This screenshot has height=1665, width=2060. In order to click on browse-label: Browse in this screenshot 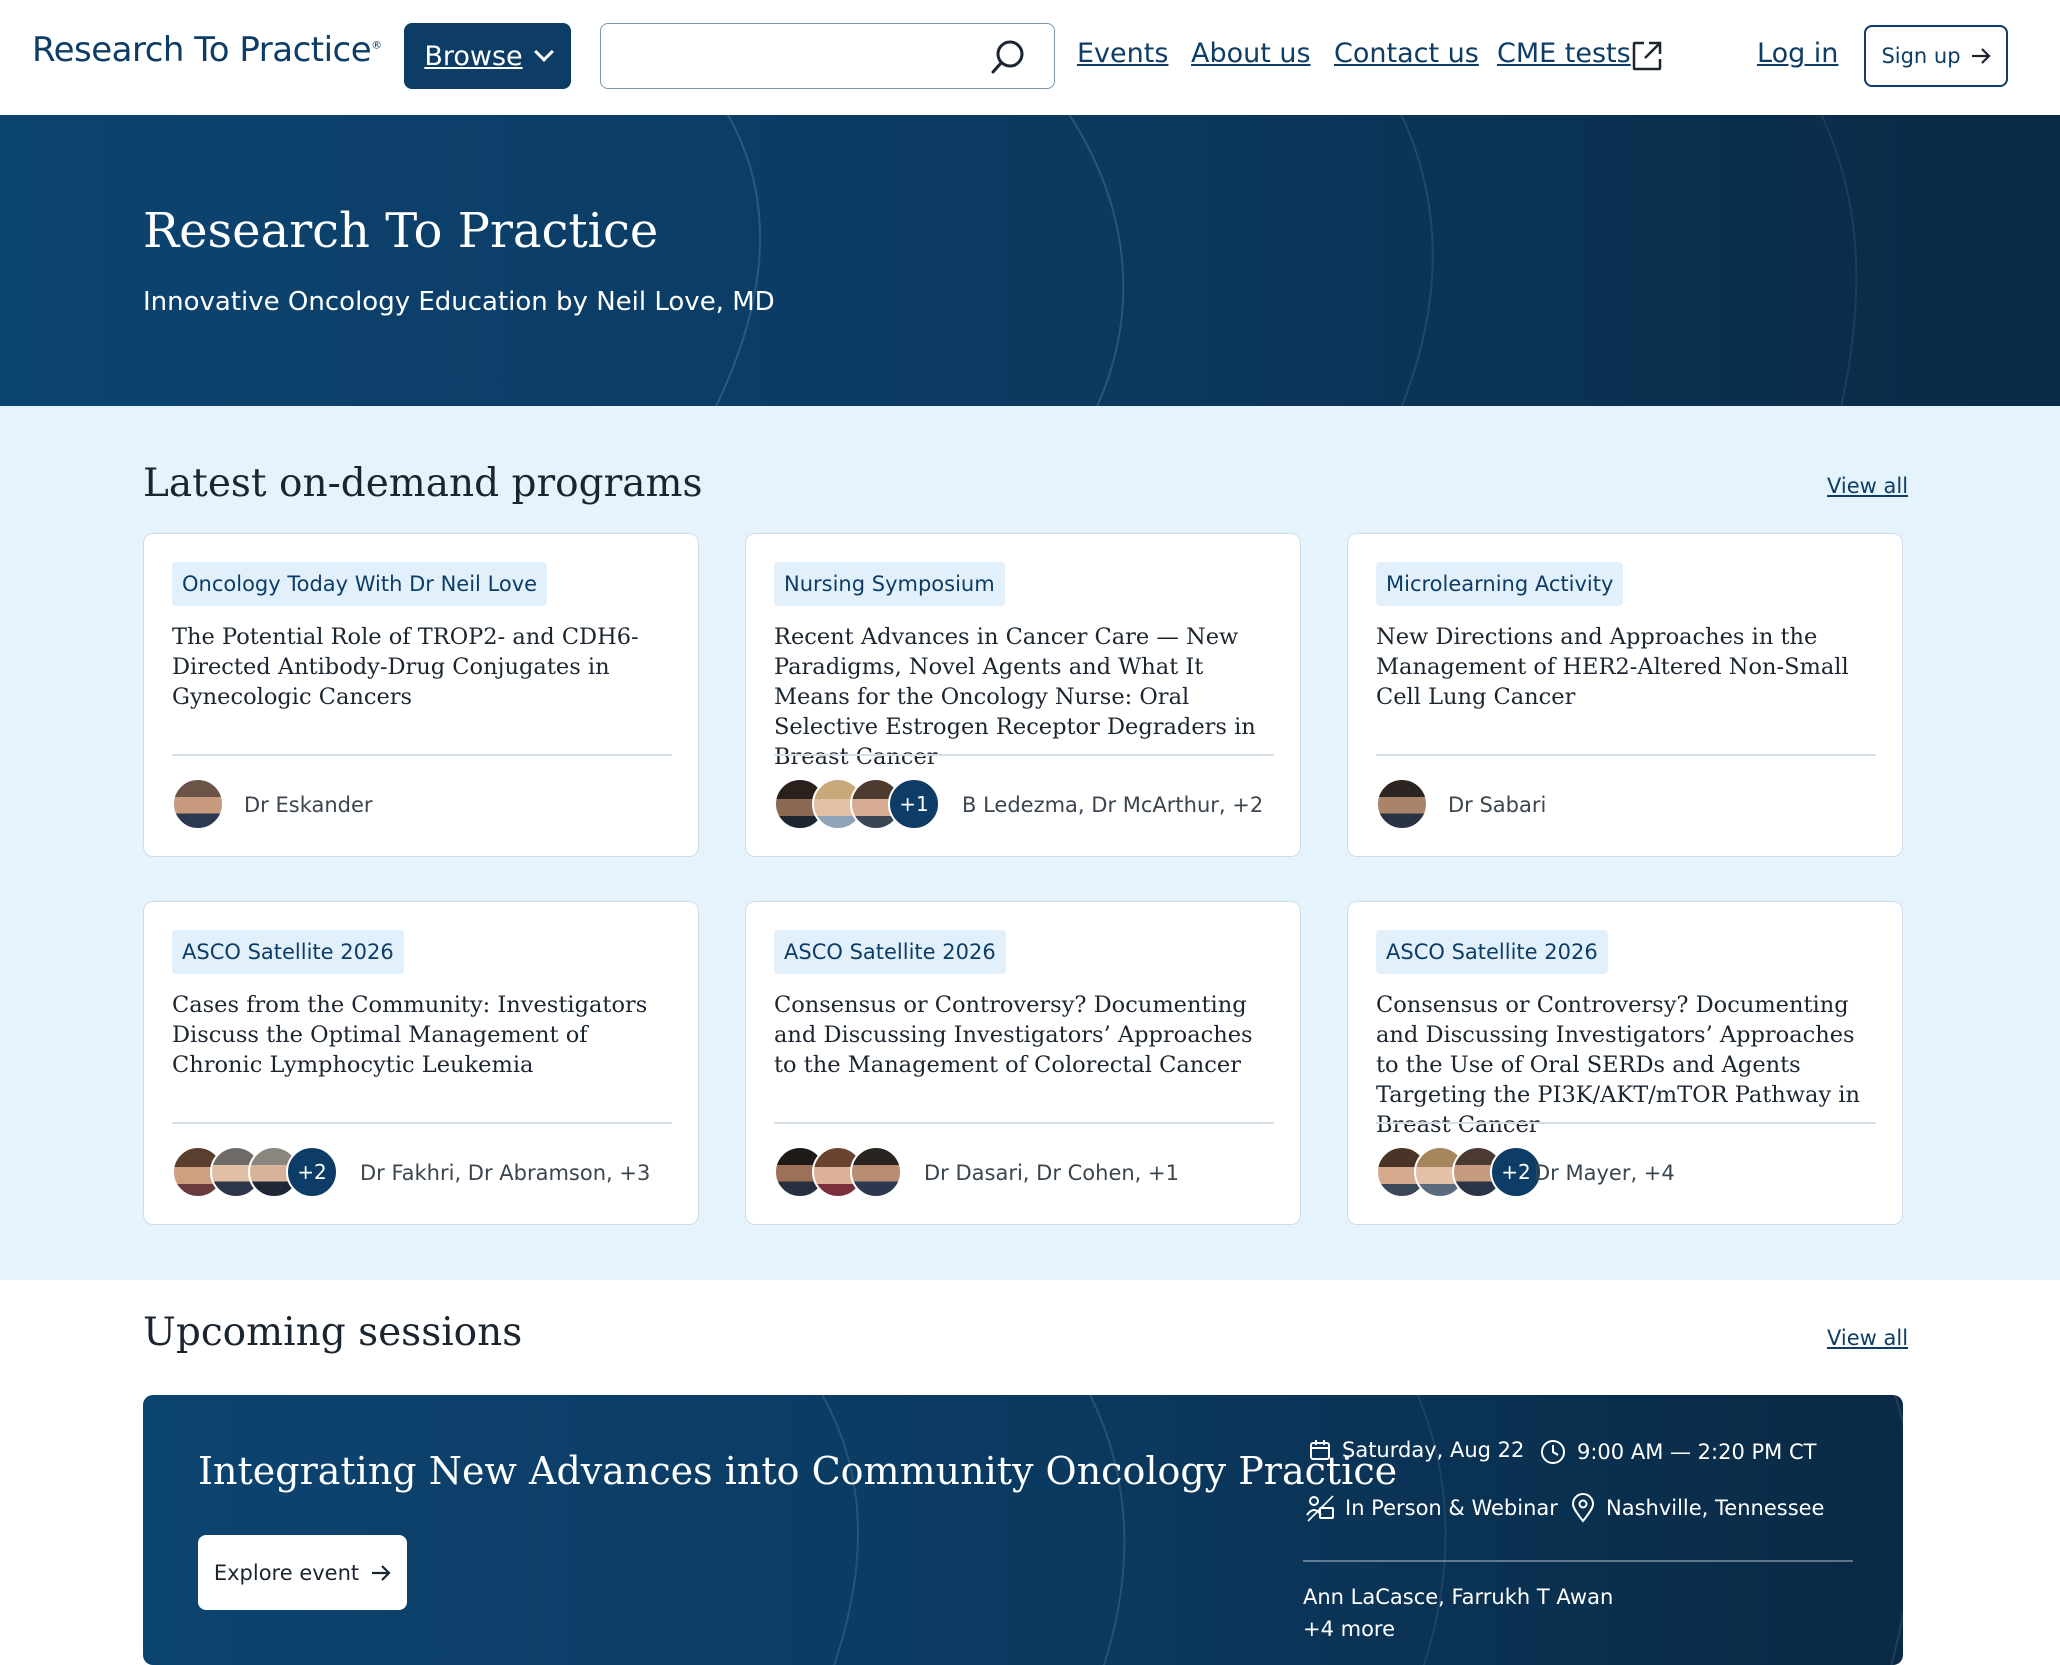, I will do `click(473, 56)`.